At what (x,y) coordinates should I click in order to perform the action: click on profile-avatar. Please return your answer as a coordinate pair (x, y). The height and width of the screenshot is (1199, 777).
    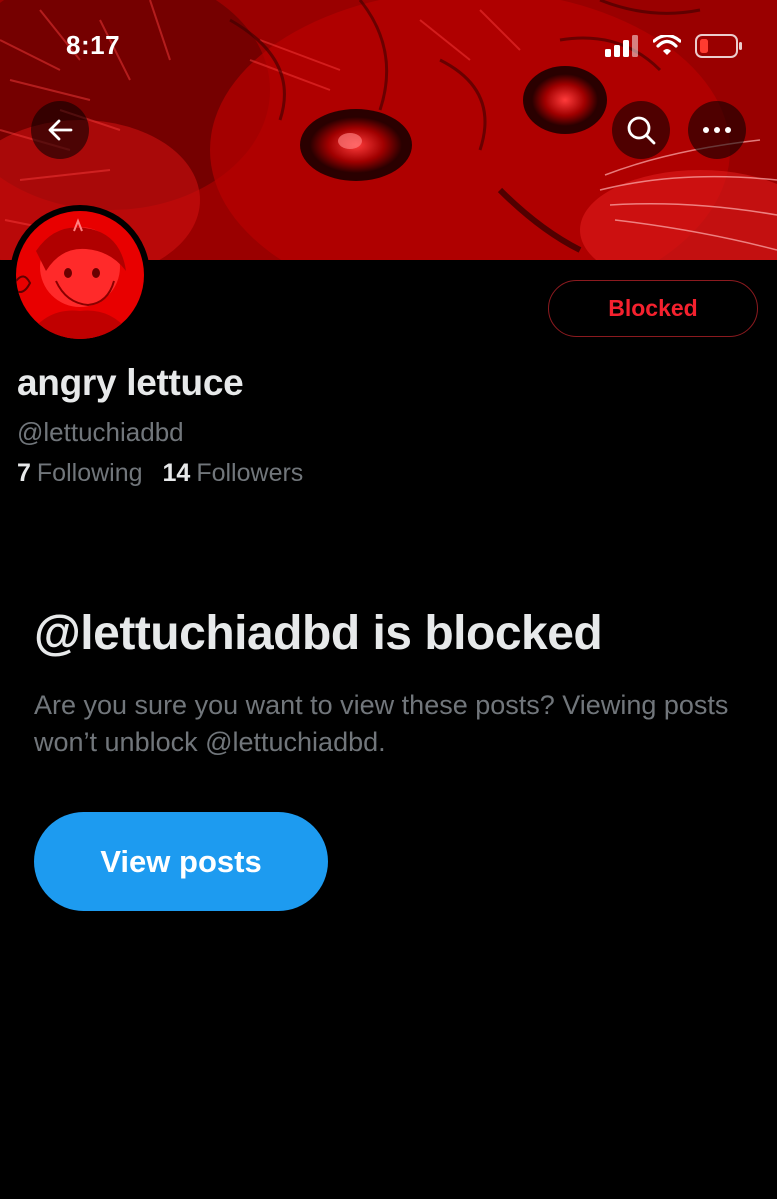
    Looking at the image, I should click on (80, 275).